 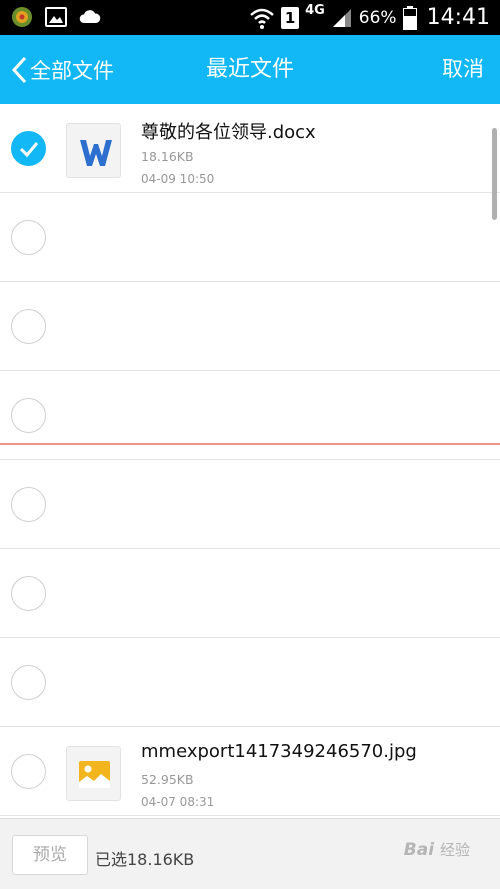 What do you see at coordinates (250, 853) in the screenshot?
I see `bottom-bar: 预览 已选18.16KB Bai 经验` at bounding box center [250, 853].